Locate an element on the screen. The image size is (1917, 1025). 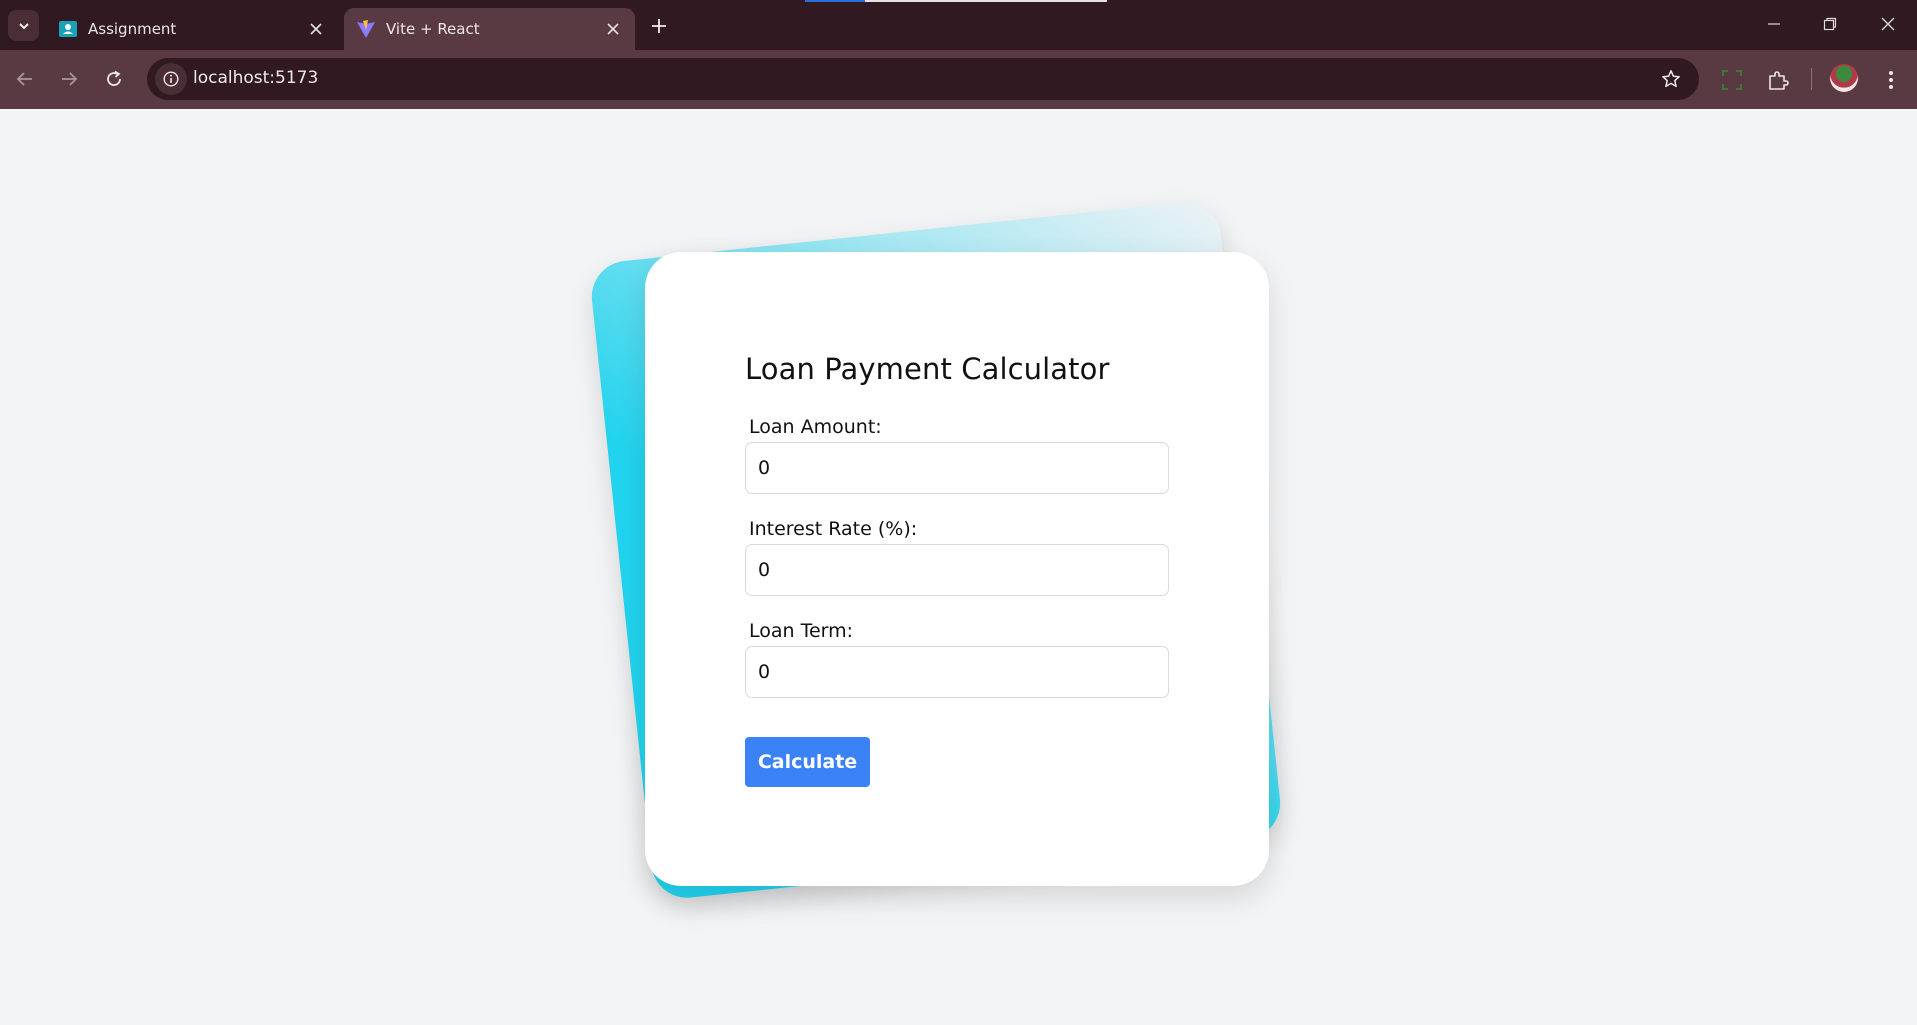
tab-title: Vite + React is located at coordinates (433, 29).